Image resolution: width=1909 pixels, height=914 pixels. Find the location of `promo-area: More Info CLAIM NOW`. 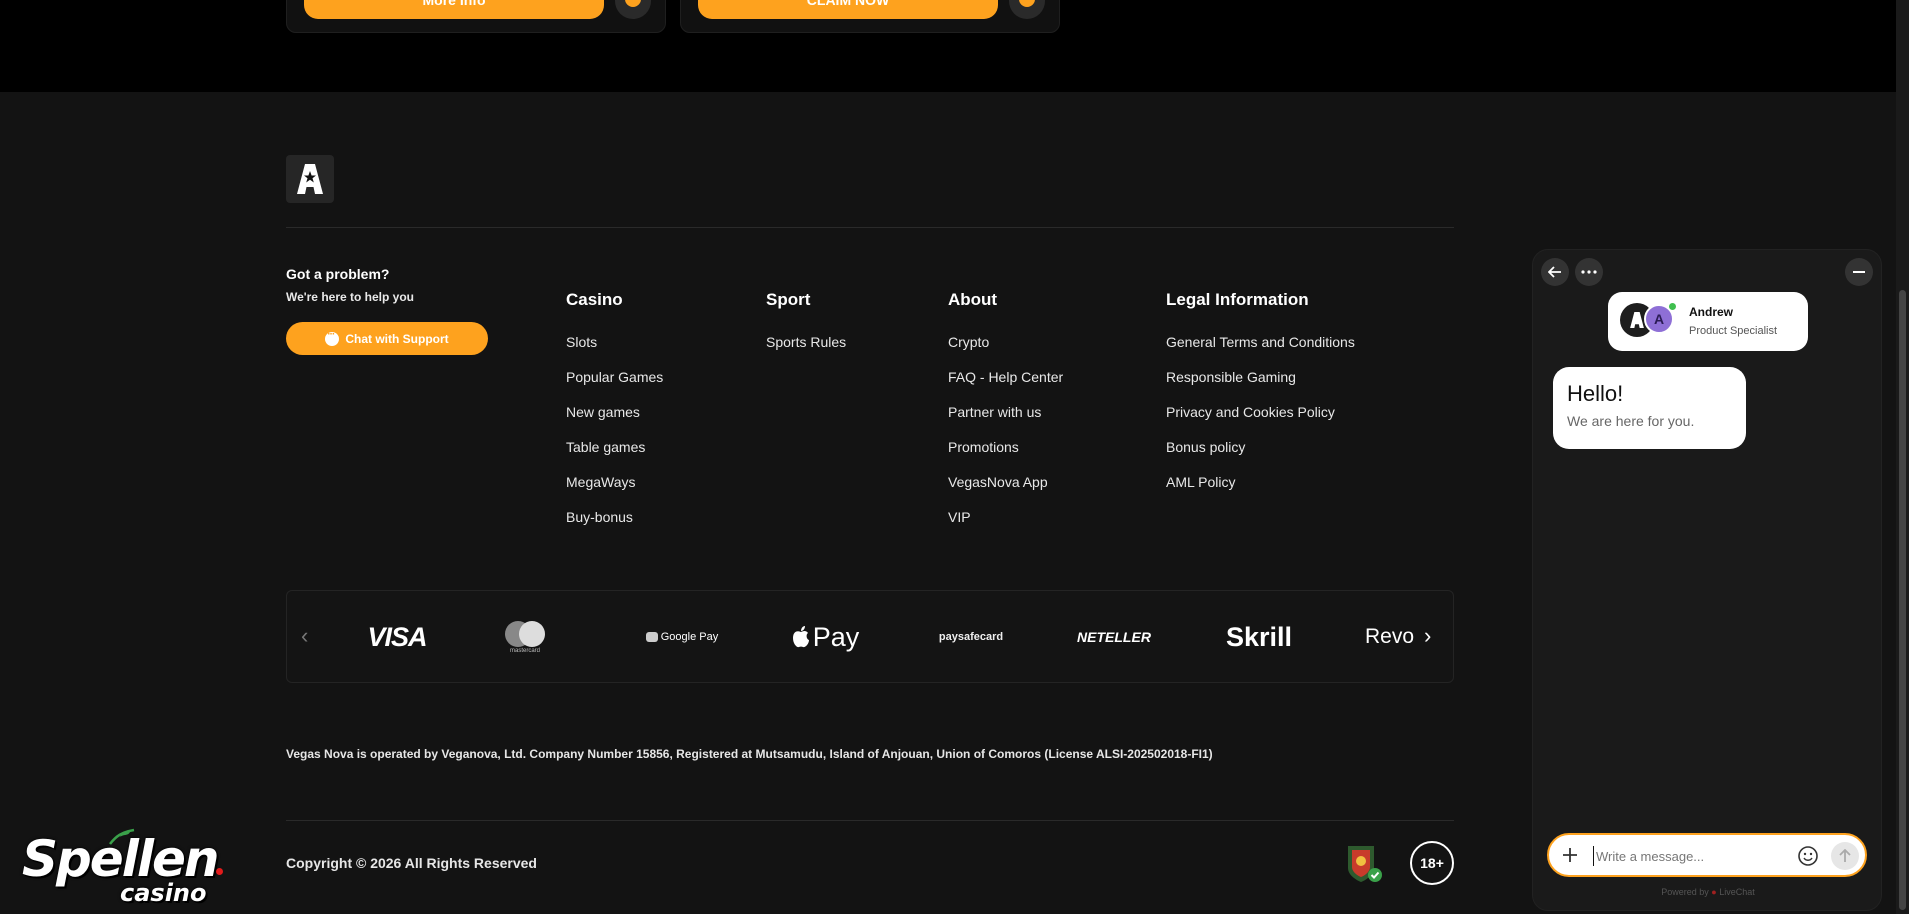

promo-area: More Info CLAIM NOW is located at coordinates (954, 46).